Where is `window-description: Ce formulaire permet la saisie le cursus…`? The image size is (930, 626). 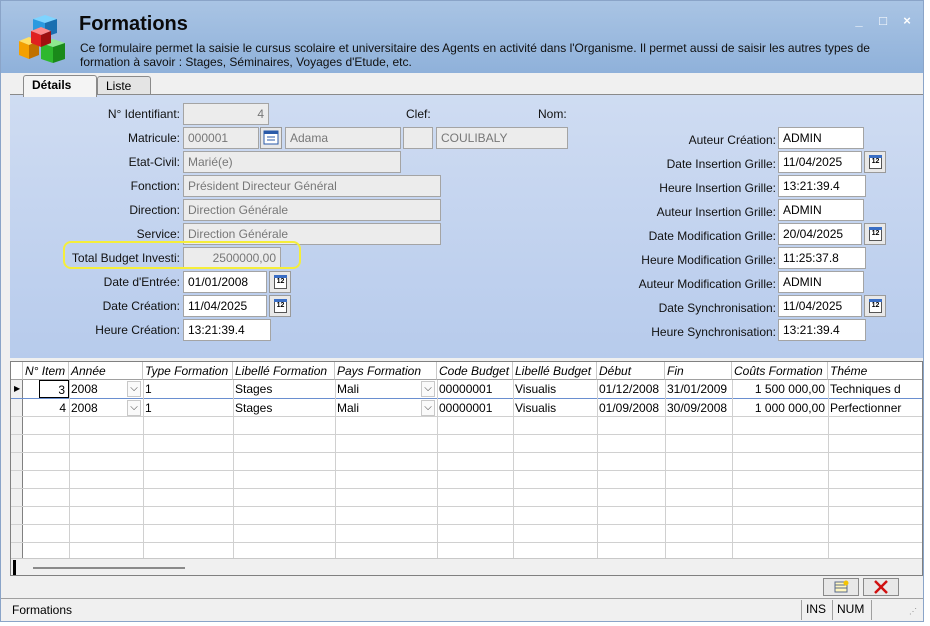 window-description: Ce formulaire permet la saisie le cursus… is located at coordinates (475, 55).